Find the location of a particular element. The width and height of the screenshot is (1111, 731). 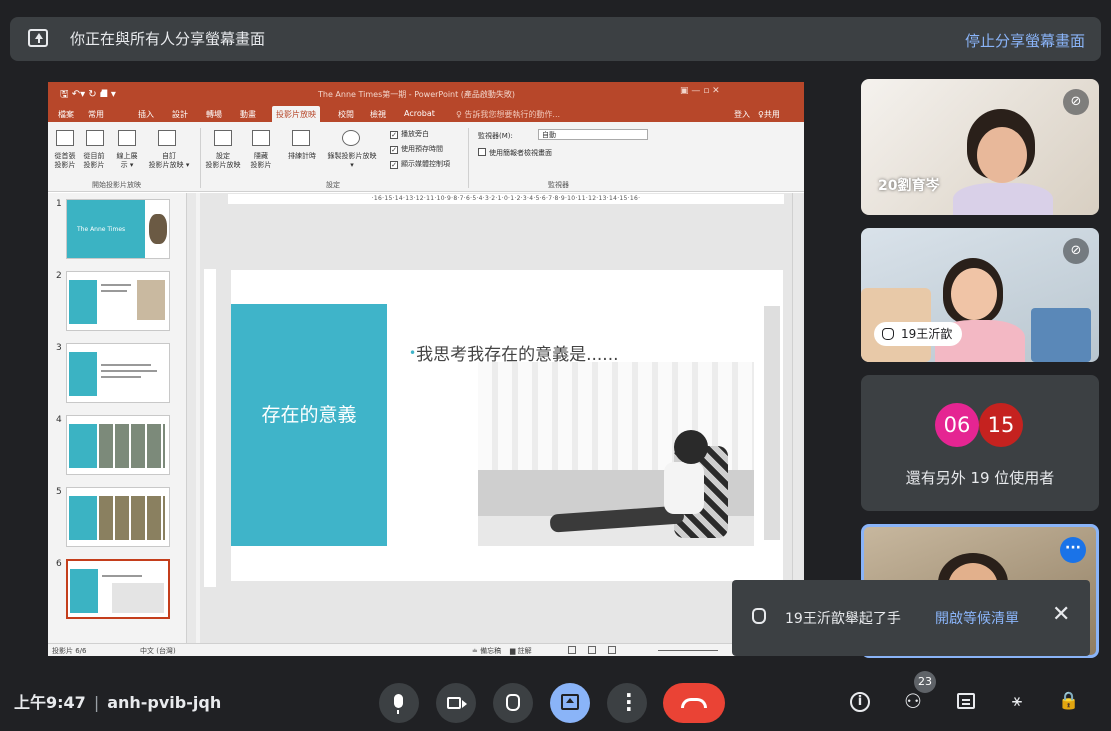

record-show-button: 錄製投影片放映 ▾ is located at coordinates (352, 161).